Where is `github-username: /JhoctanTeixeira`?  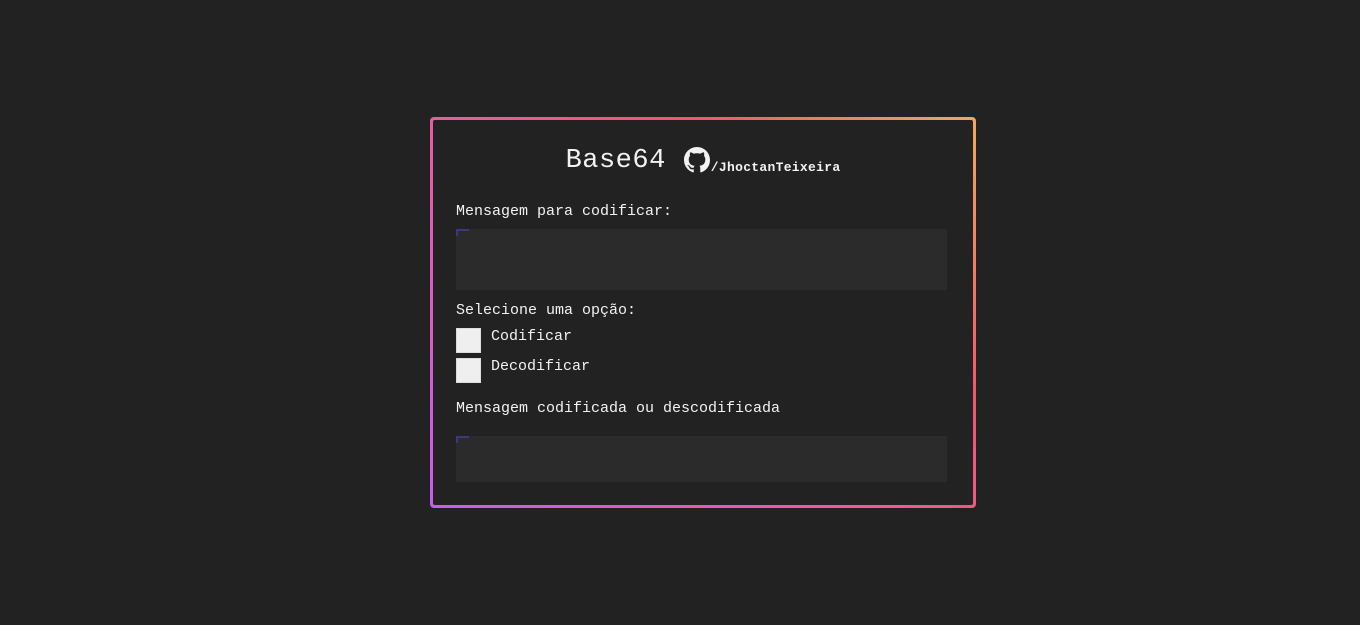
github-username: /JhoctanTeixeira is located at coordinates (775, 167).